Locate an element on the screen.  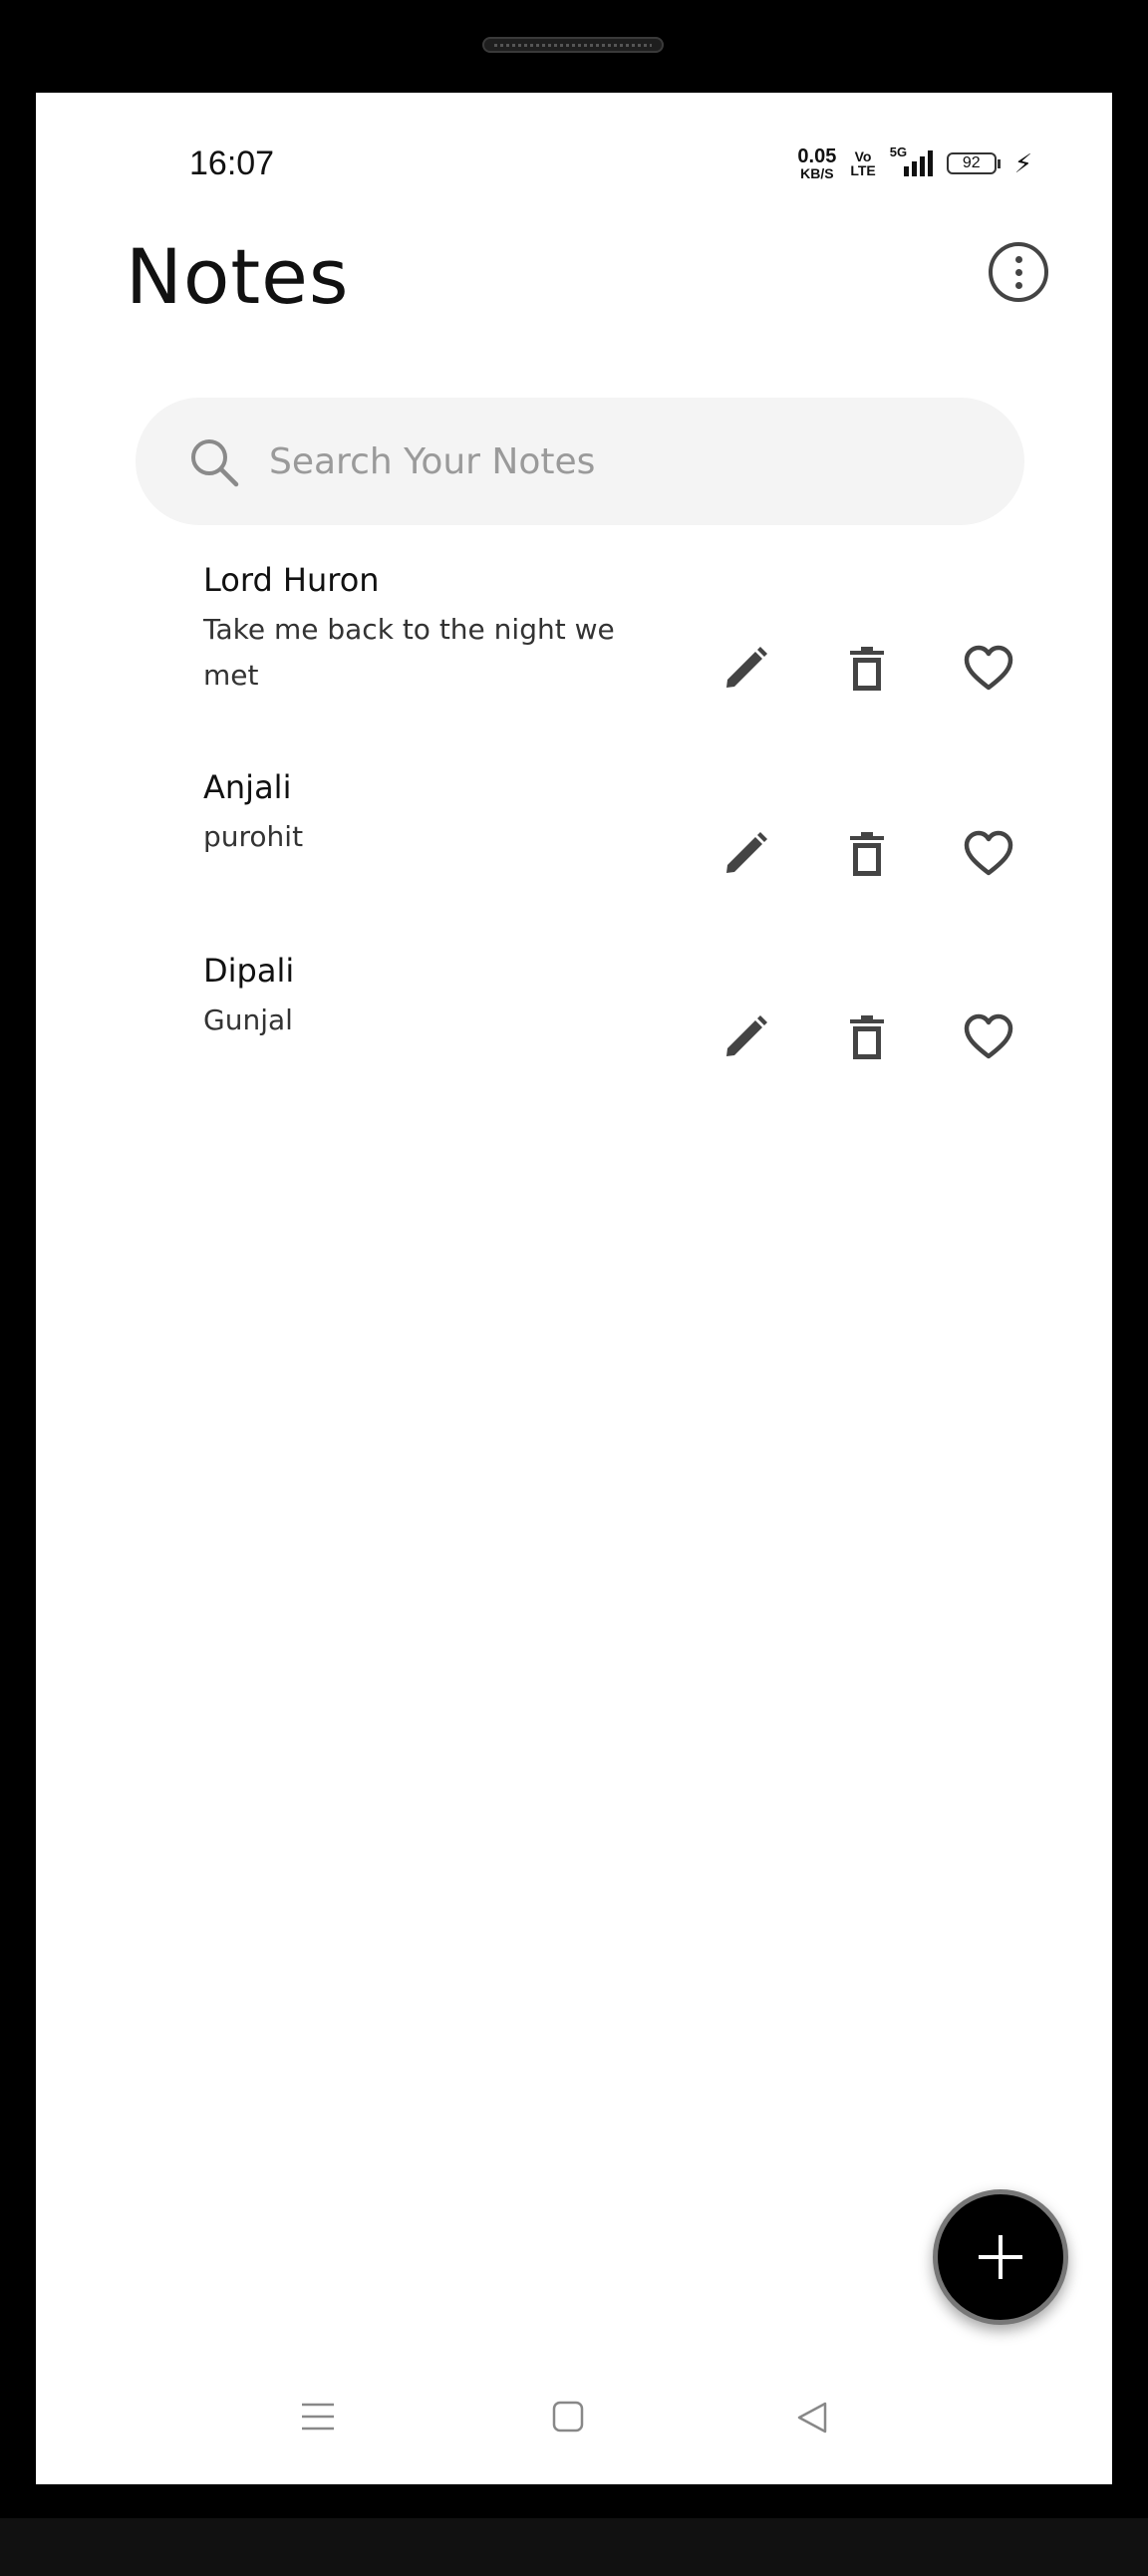
home-icon is located at coordinates (568, 2417).